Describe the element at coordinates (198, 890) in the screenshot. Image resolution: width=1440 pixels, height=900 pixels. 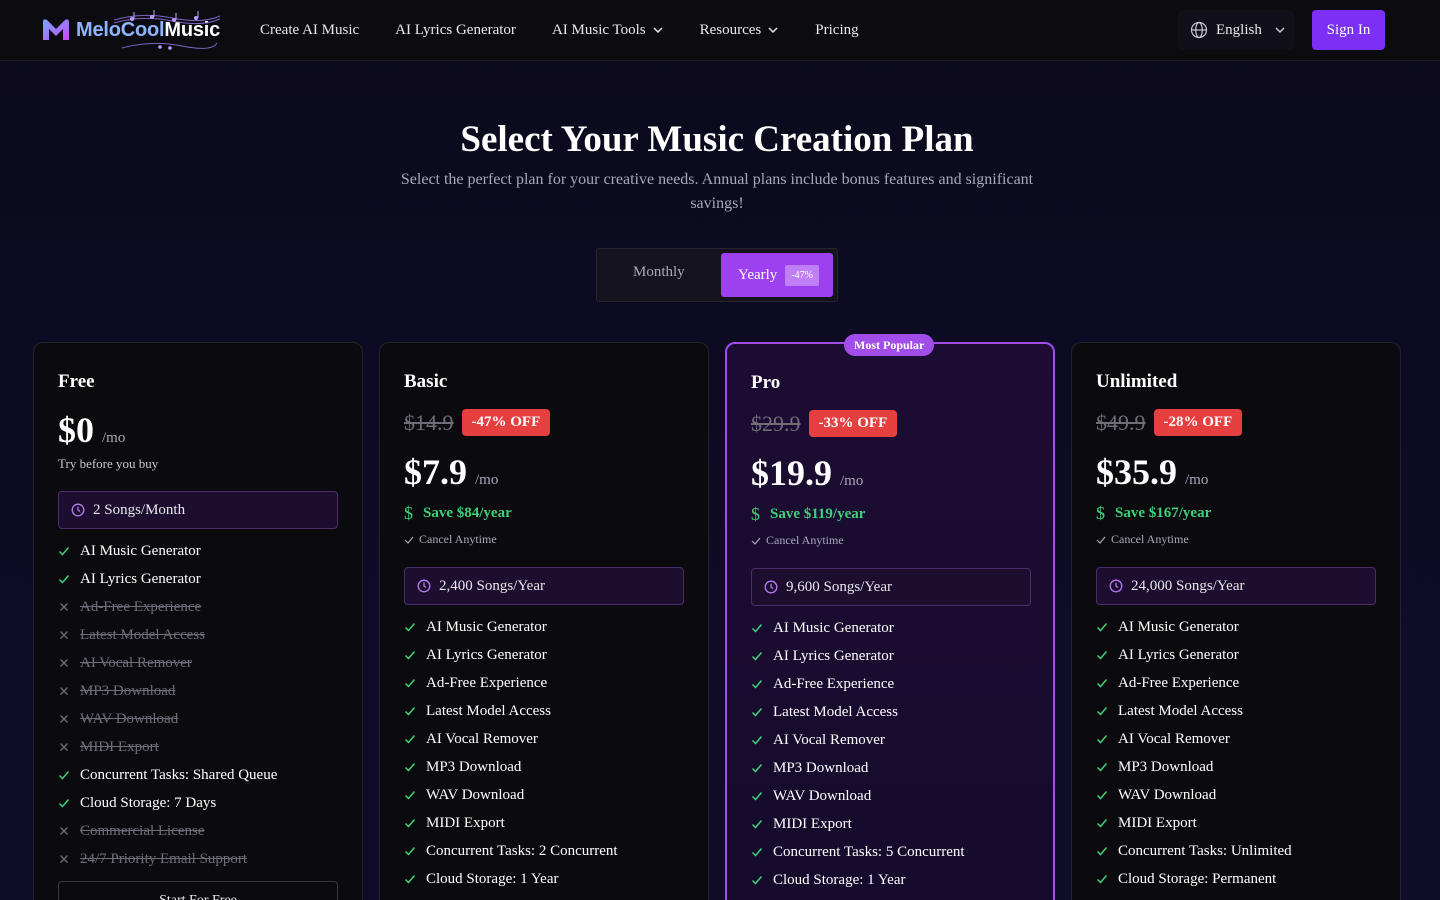
I see `start-free-button: Start For Free` at that location.